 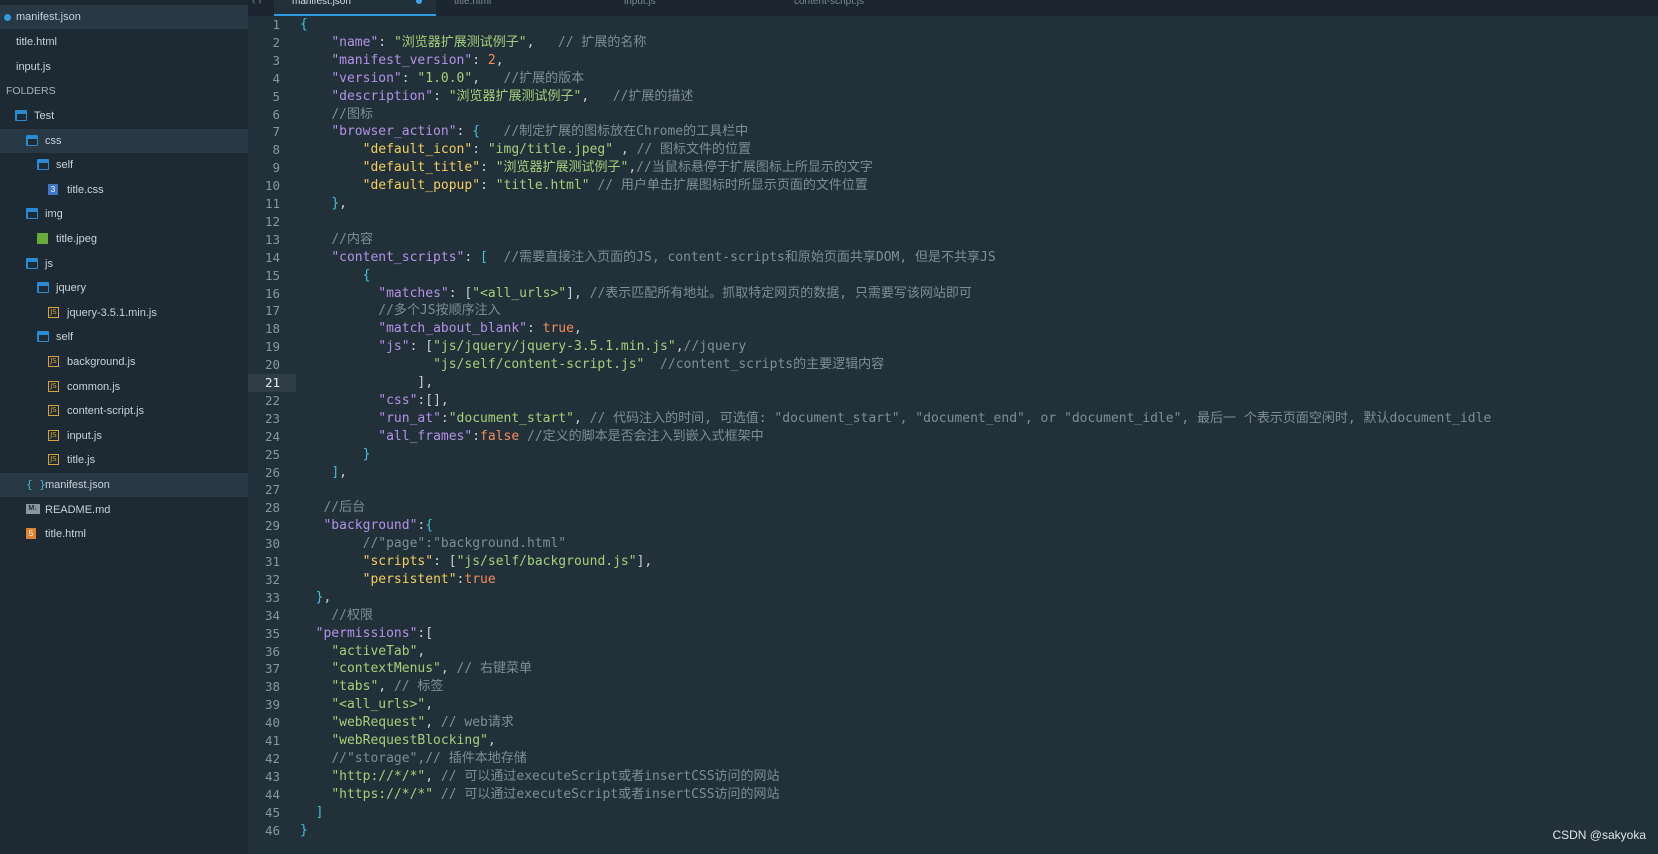 What do you see at coordinates (458, 78) in the screenshot?
I see `code-line: "version": "1.0.0", //扩展的版本` at bounding box center [458, 78].